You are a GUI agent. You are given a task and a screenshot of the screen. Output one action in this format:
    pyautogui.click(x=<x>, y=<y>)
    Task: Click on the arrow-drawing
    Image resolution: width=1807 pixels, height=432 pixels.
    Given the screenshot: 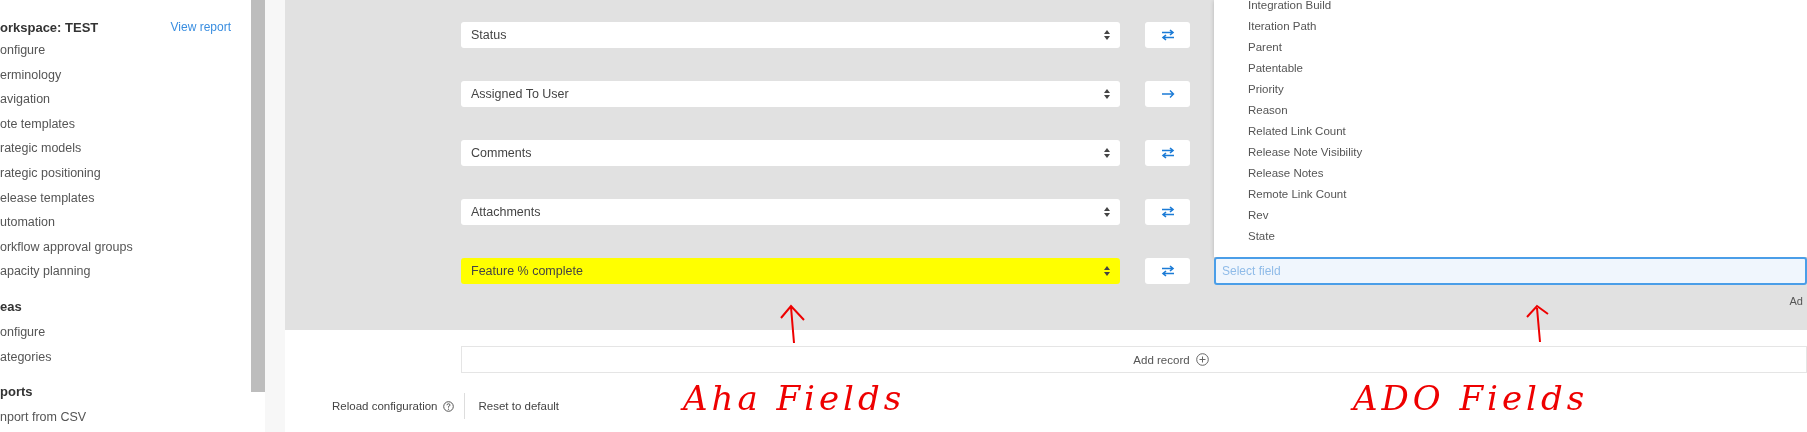 What is the action you would take?
    pyautogui.click(x=793, y=324)
    